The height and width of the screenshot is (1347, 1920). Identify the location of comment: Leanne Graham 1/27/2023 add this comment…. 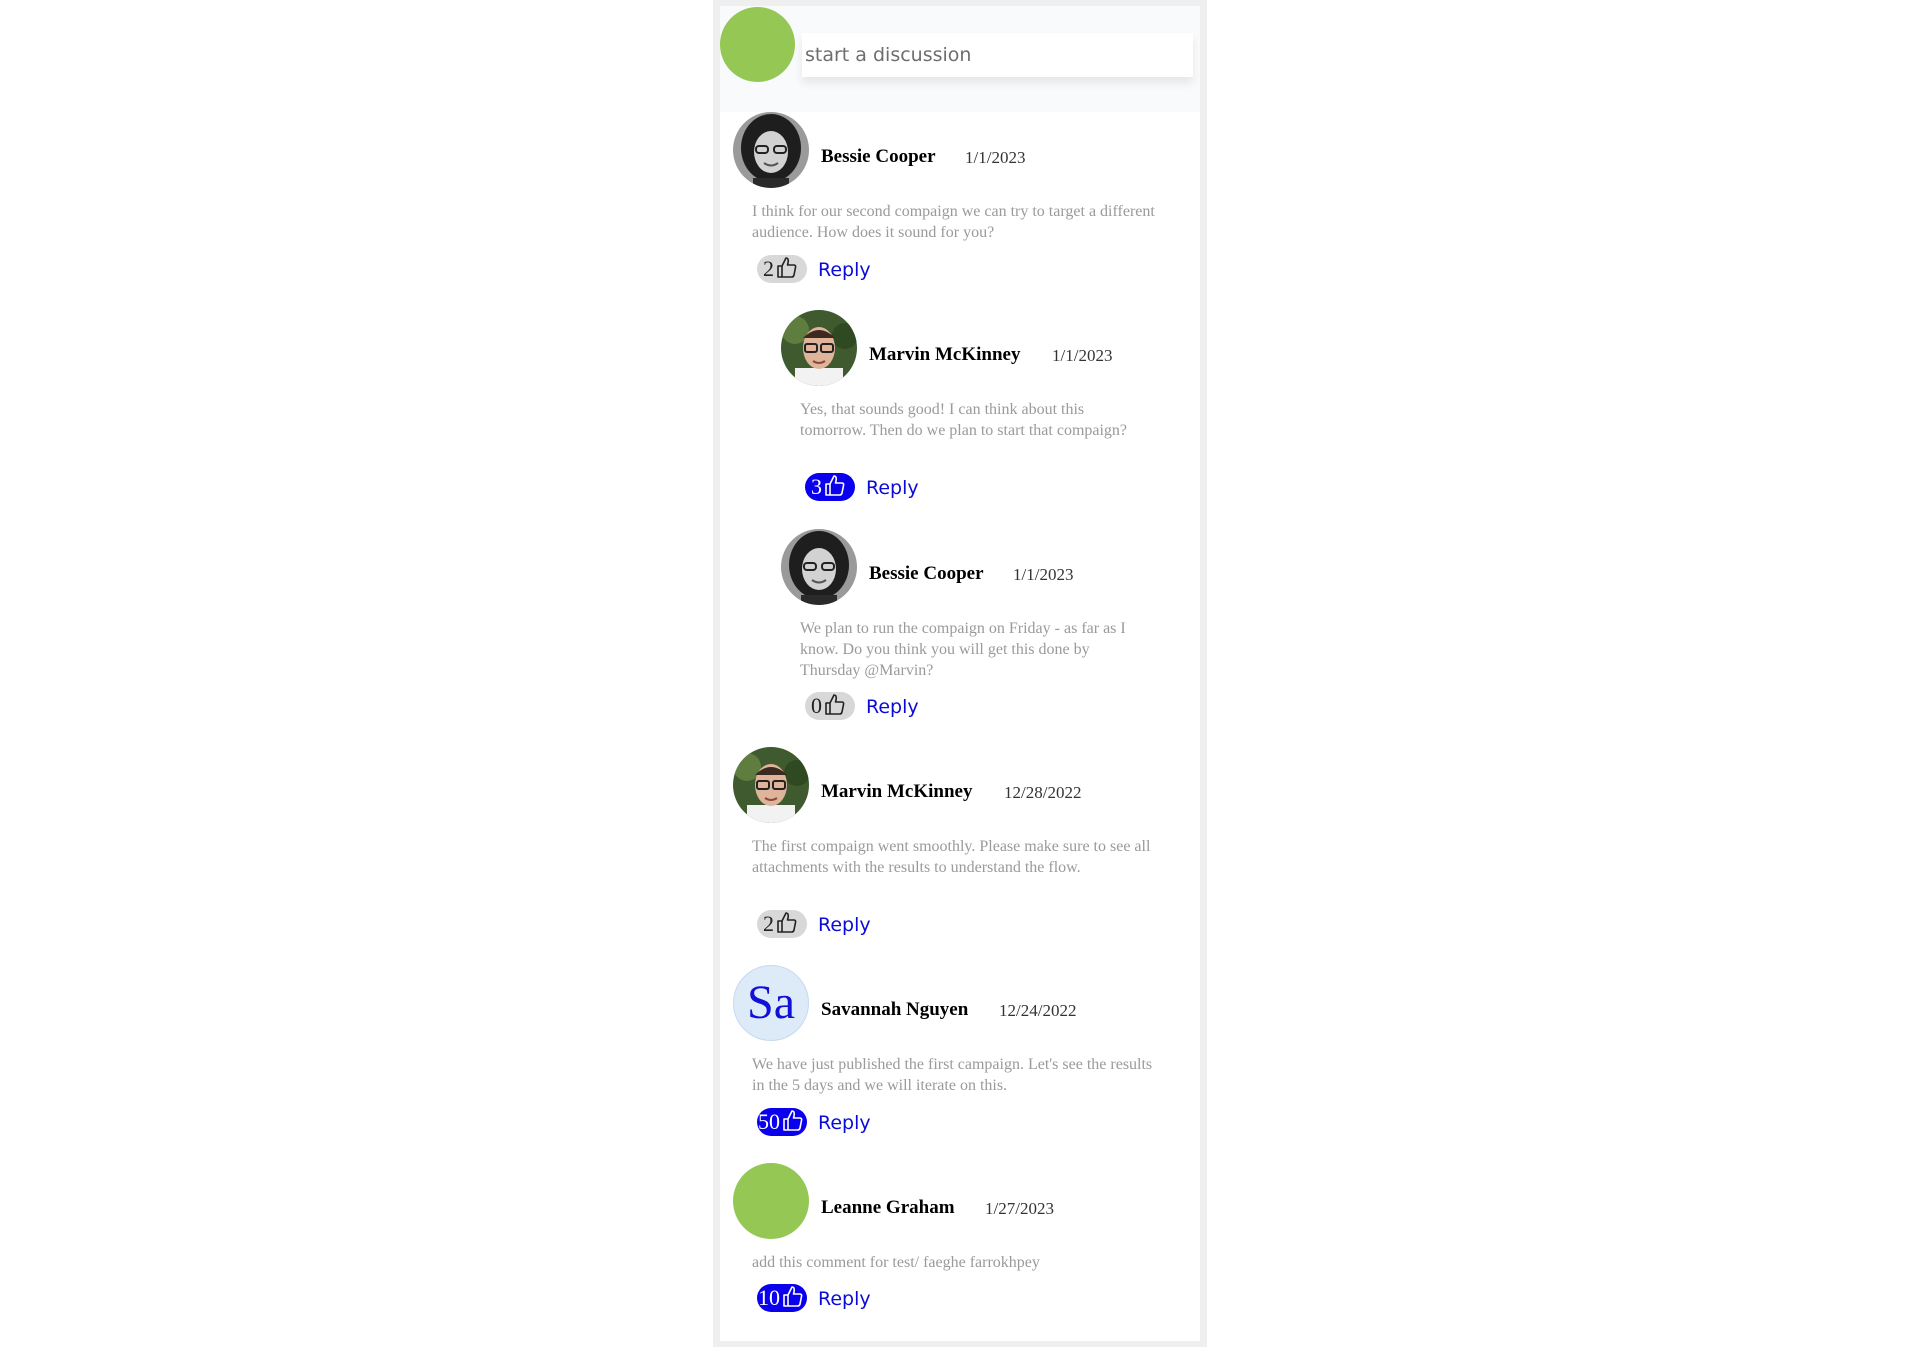
(963, 1248).